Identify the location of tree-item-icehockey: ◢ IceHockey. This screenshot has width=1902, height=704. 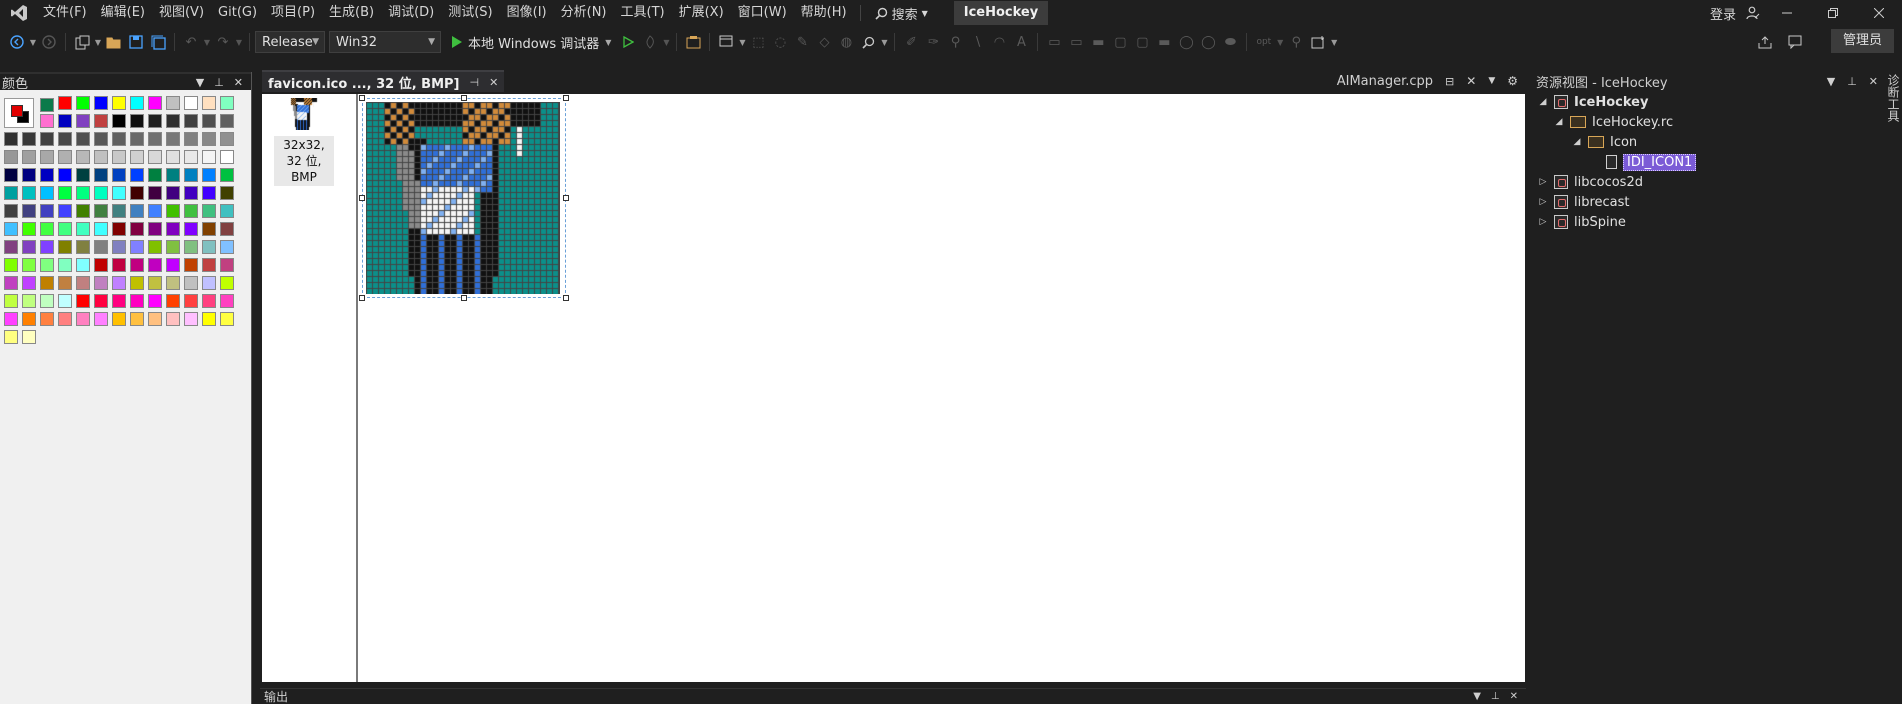
(1593, 102).